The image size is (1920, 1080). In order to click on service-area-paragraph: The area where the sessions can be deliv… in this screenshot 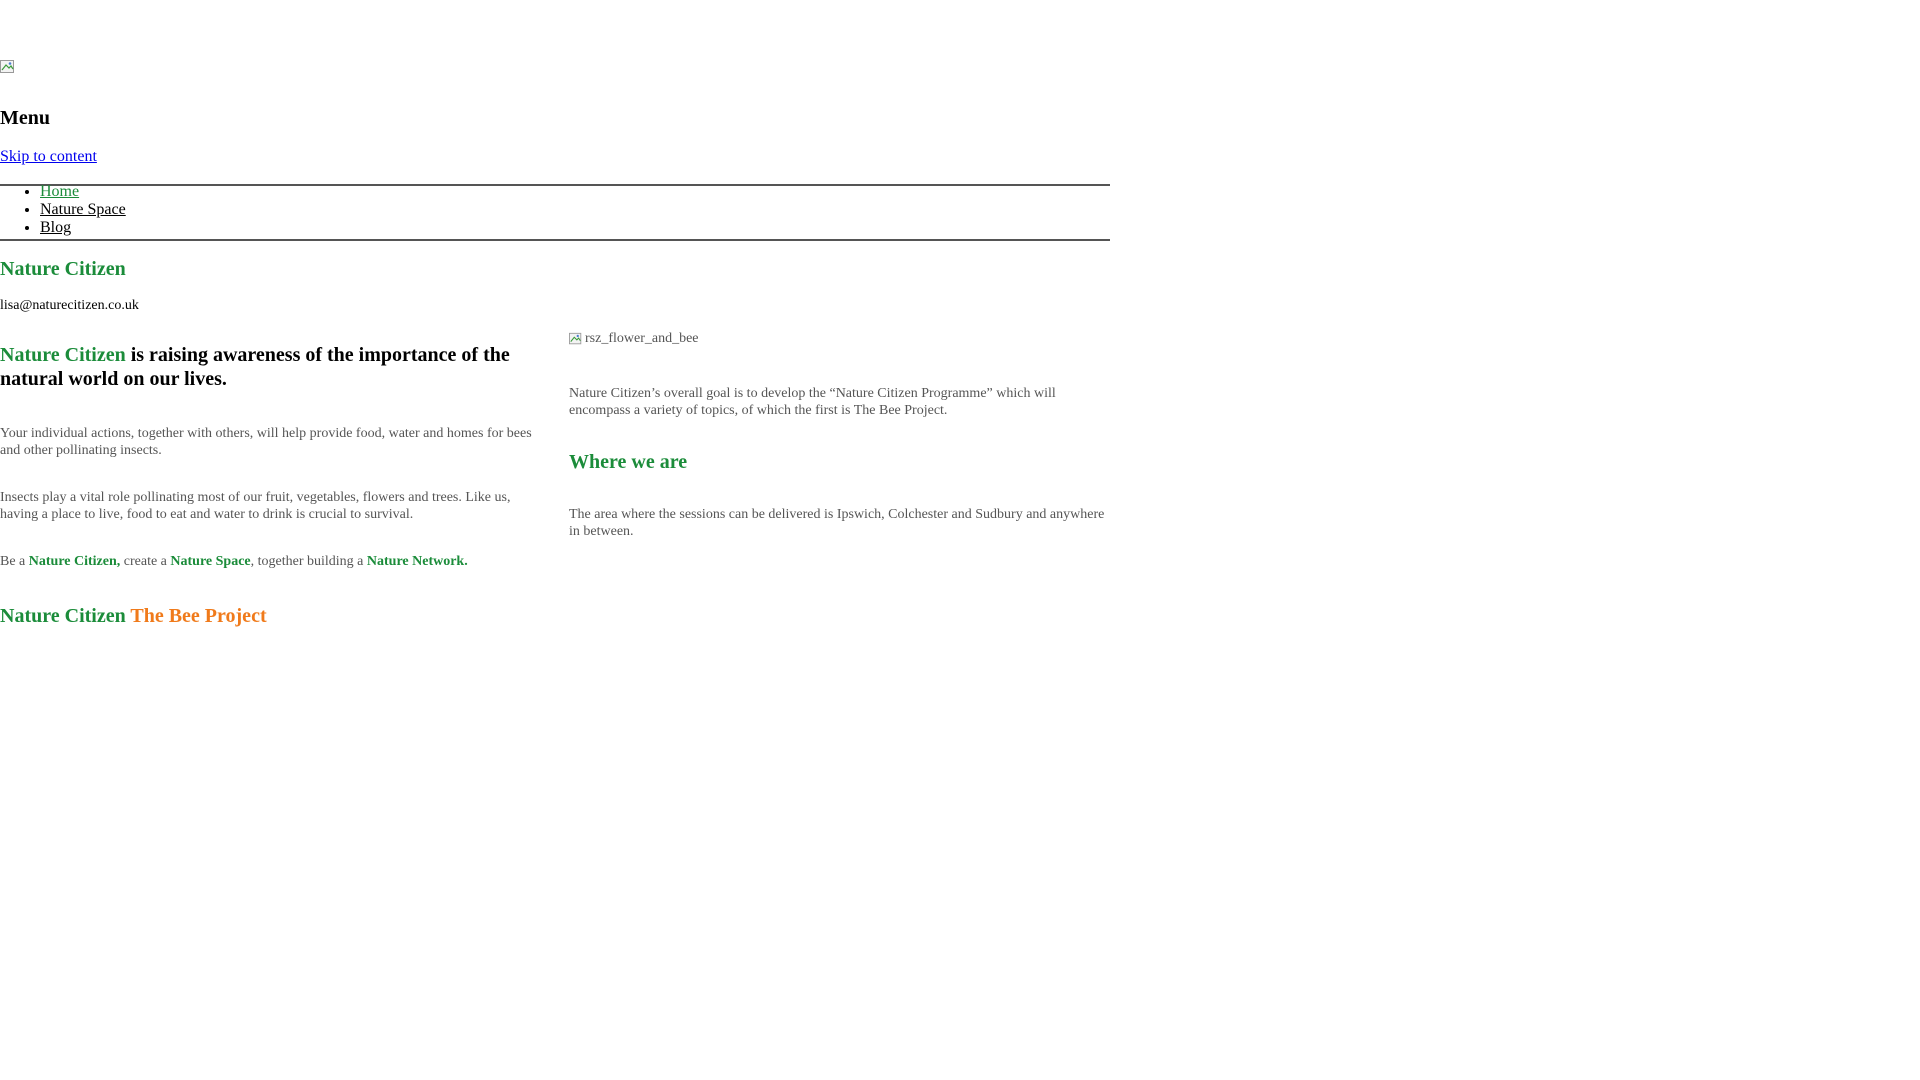, I will do `click(837, 523)`.